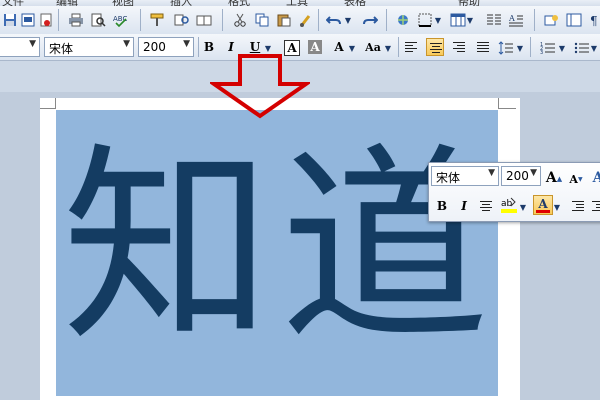 The image size is (600, 400). Describe the element at coordinates (523, 207) in the screenshot. I see `highlight-dropdown-icon: ▼` at that location.